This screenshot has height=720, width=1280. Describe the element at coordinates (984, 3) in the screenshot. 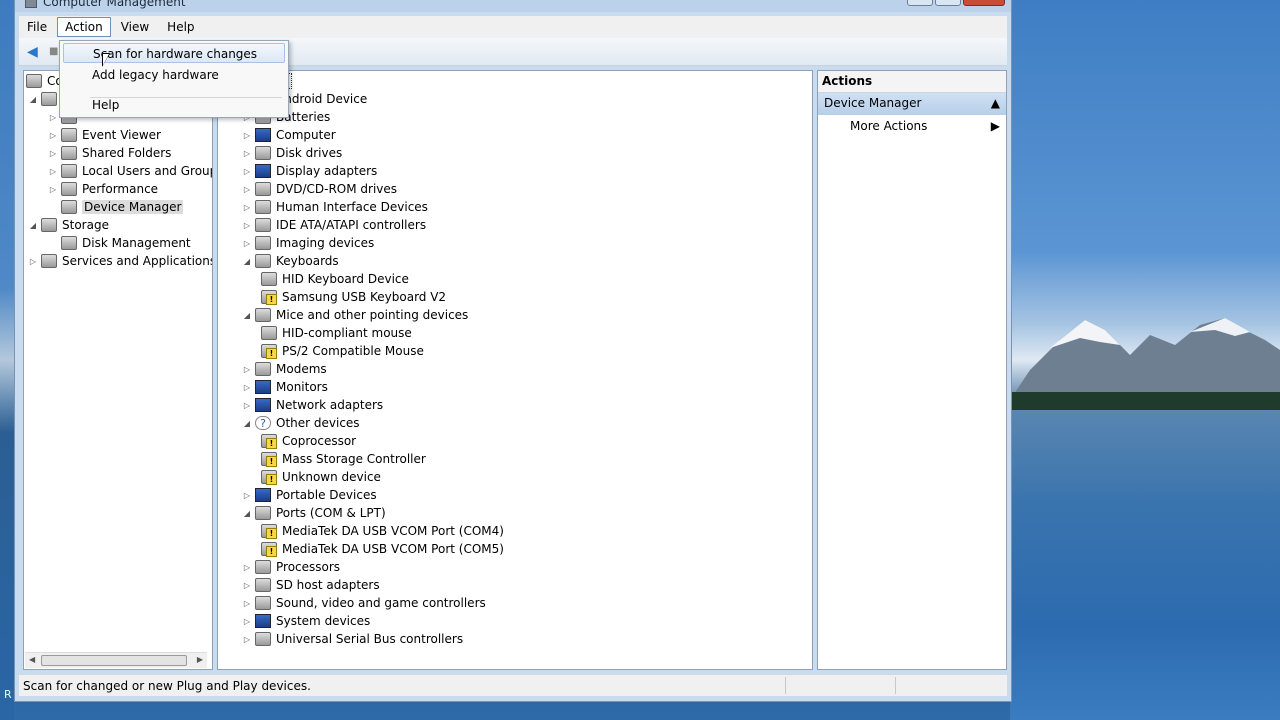

I see `close-button` at that location.